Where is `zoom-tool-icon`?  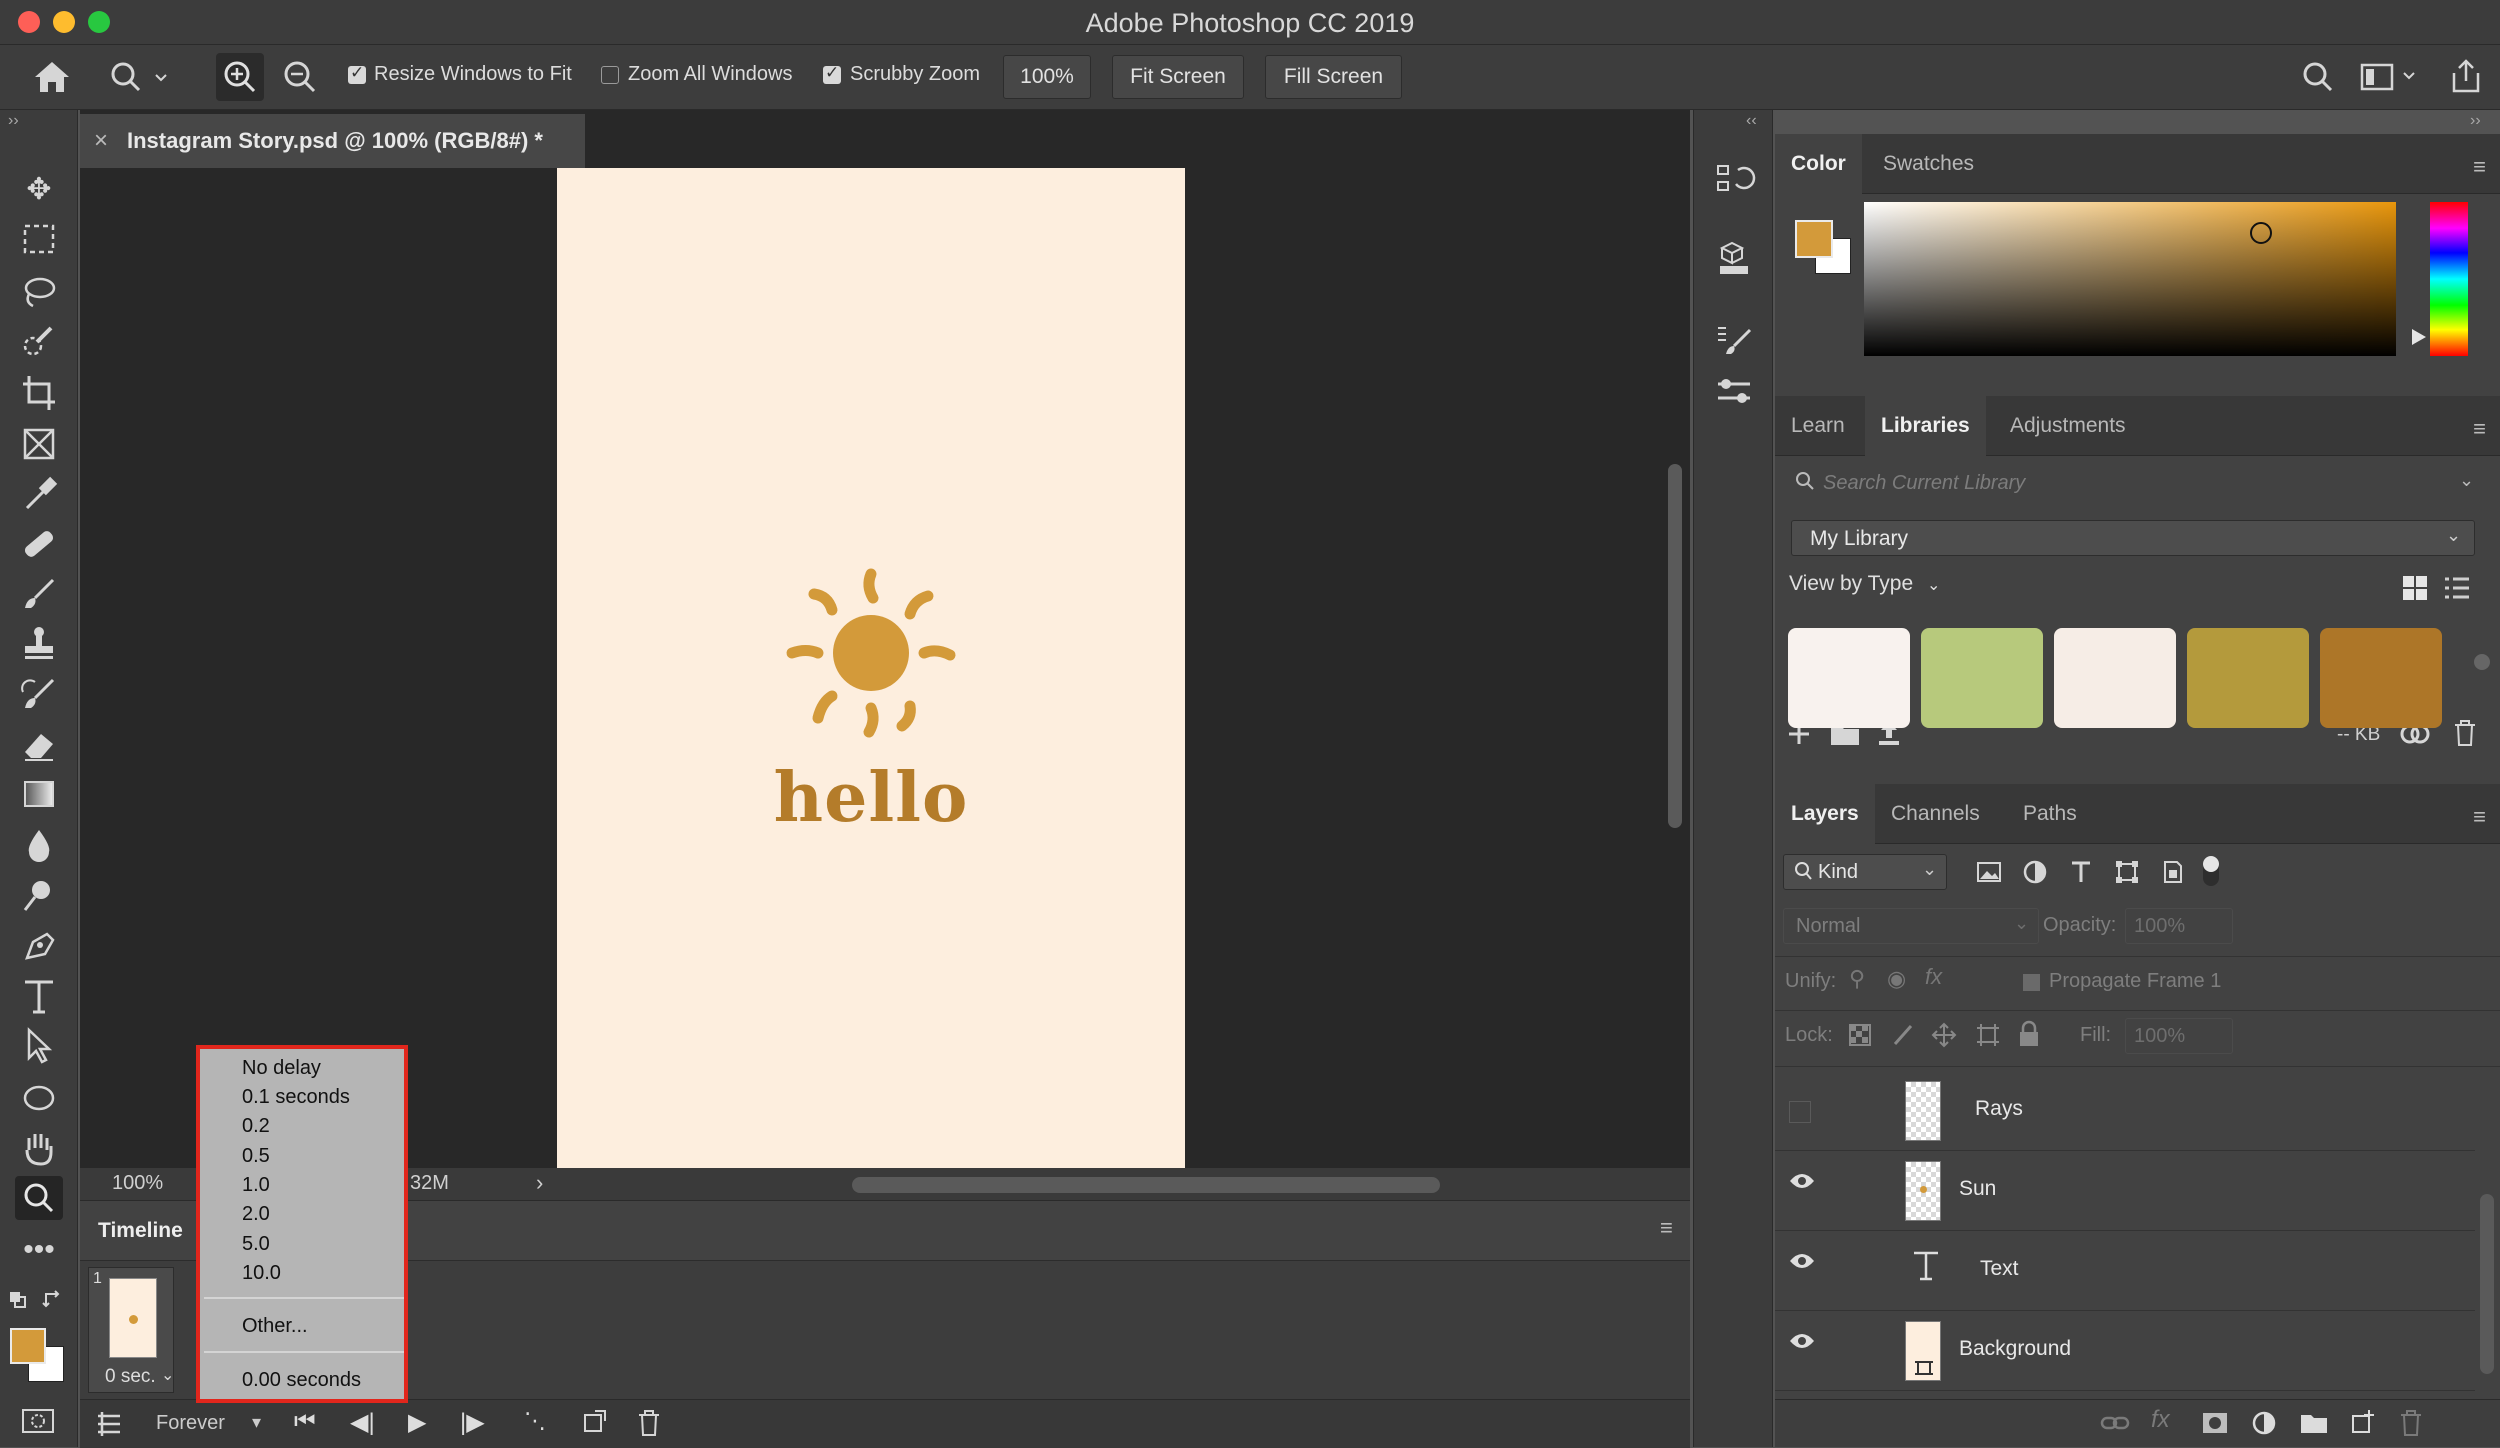 zoom-tool-icon is located at coordinates (39, 1198).